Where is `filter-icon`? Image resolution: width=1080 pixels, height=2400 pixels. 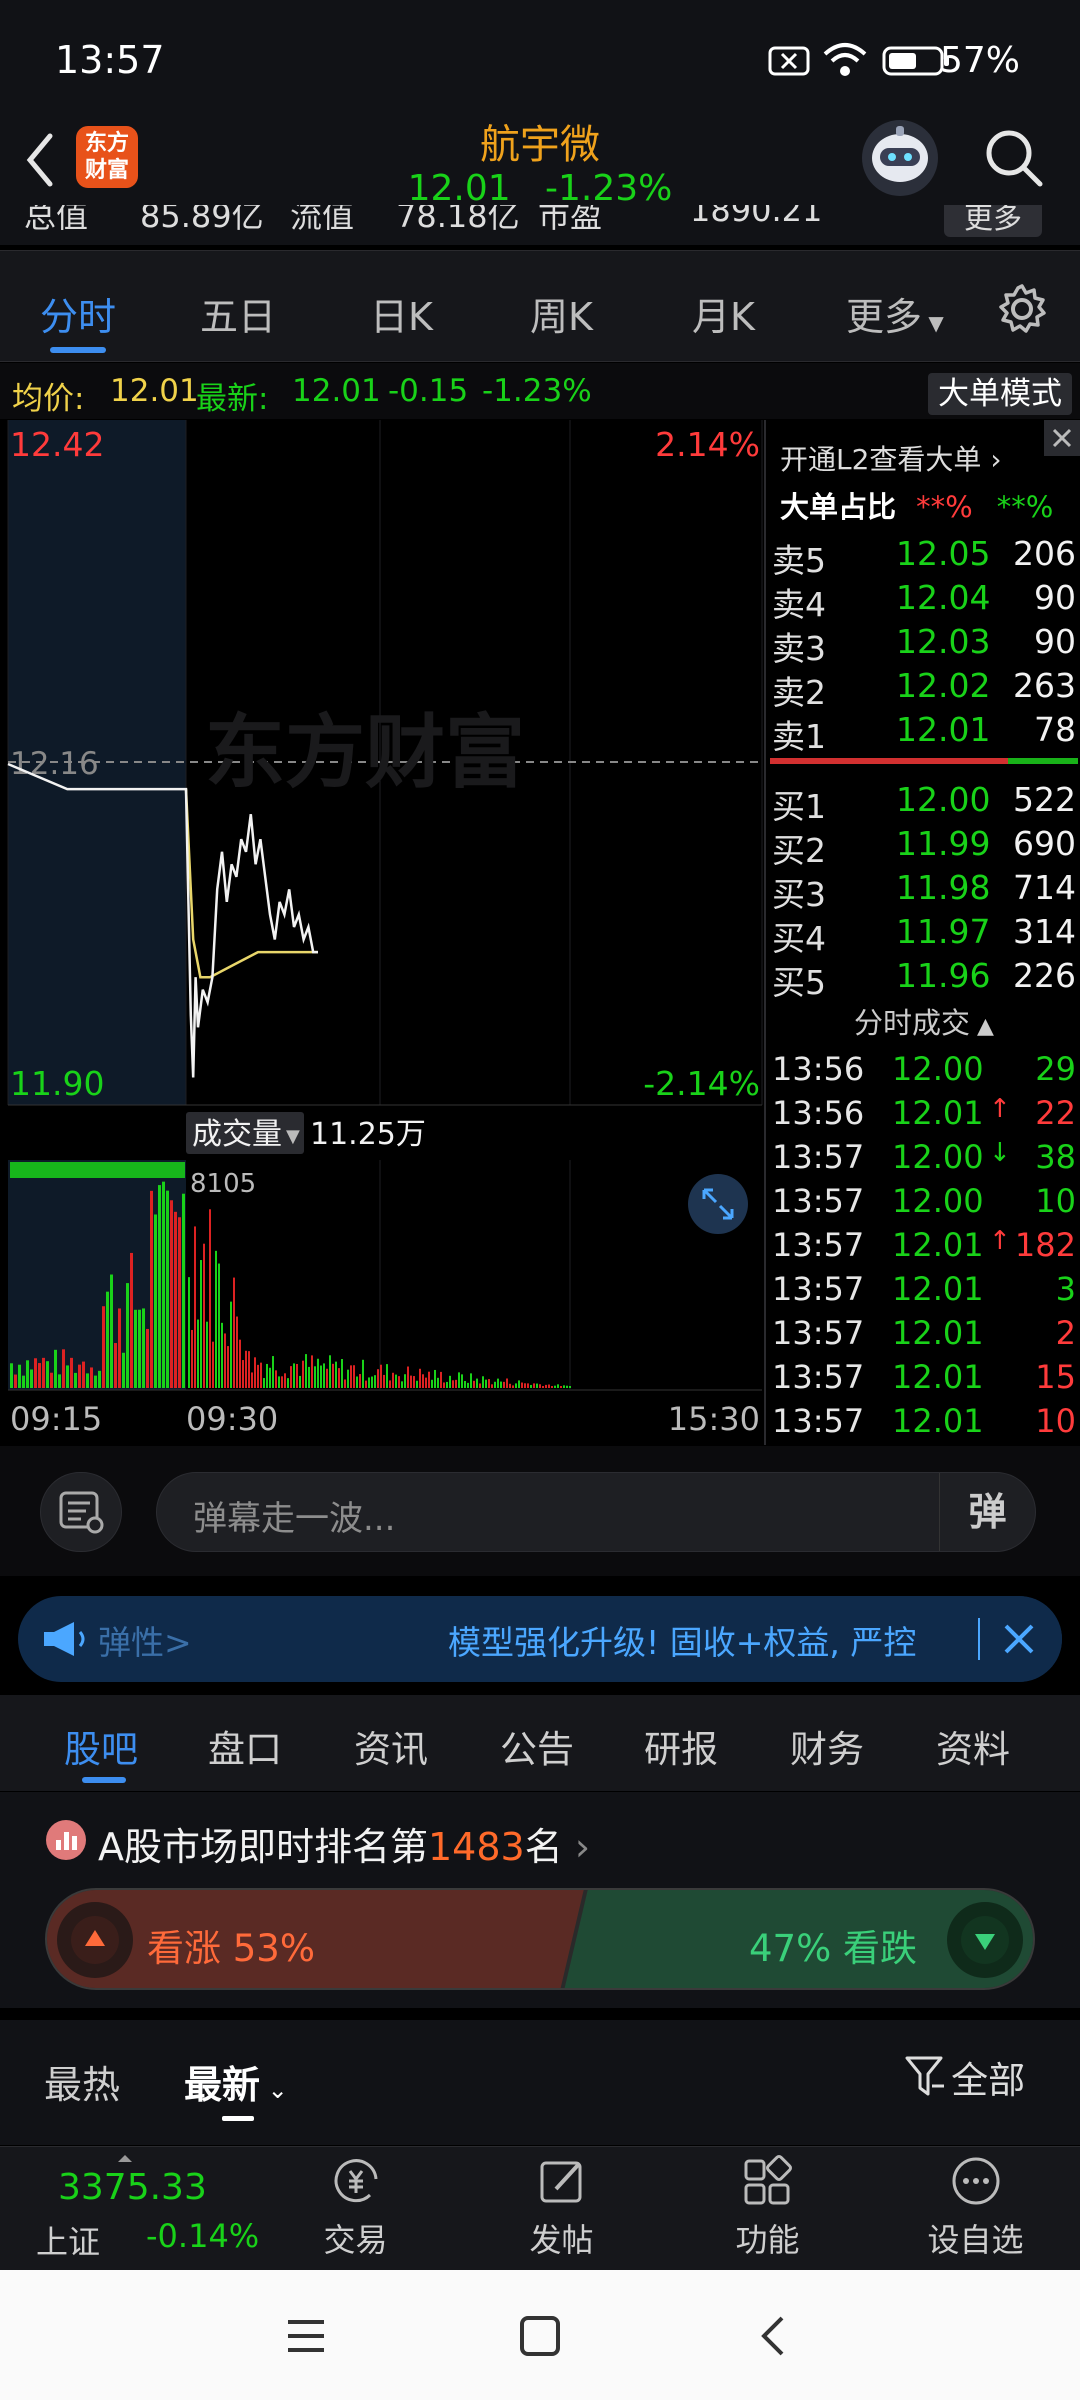
filter-icon is located at coordinates (924, 2076).